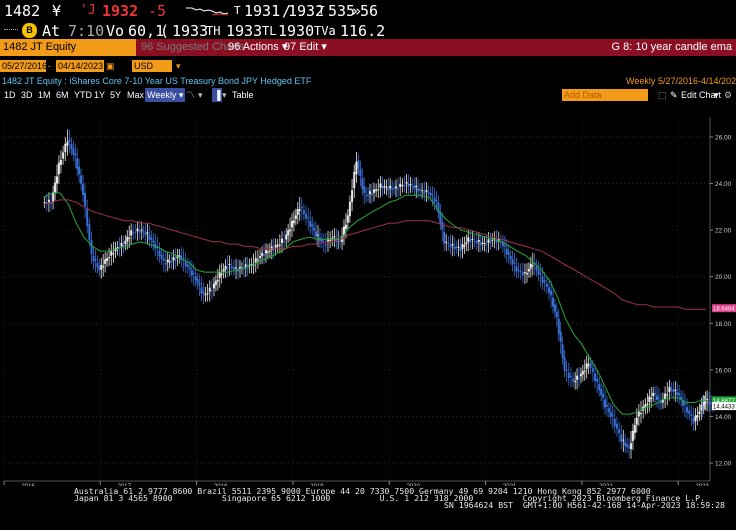 This screenshot has width=736, height=530. I want to click on actions-menu-number: 96, so click(234, 47).